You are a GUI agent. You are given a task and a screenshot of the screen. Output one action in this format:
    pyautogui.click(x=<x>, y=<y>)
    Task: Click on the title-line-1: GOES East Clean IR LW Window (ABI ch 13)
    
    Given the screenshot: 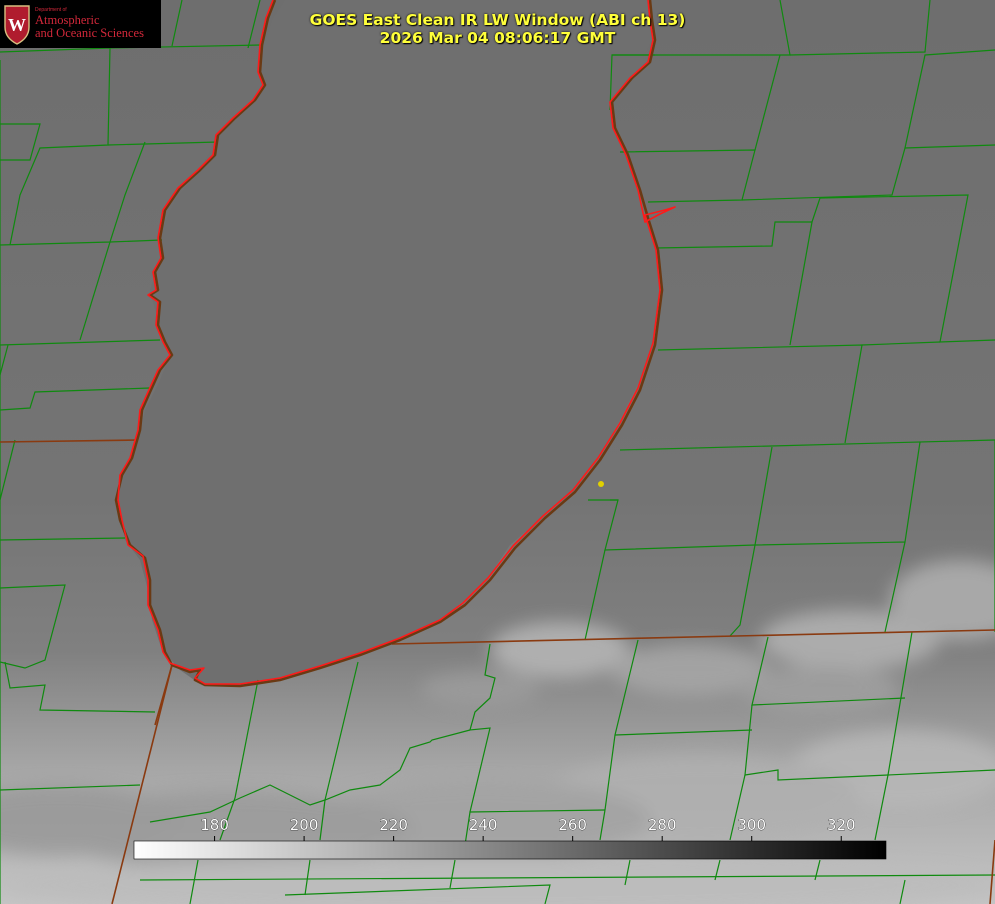 What is the action you would take?
    pyautogui.click(x=497, y=20)
    